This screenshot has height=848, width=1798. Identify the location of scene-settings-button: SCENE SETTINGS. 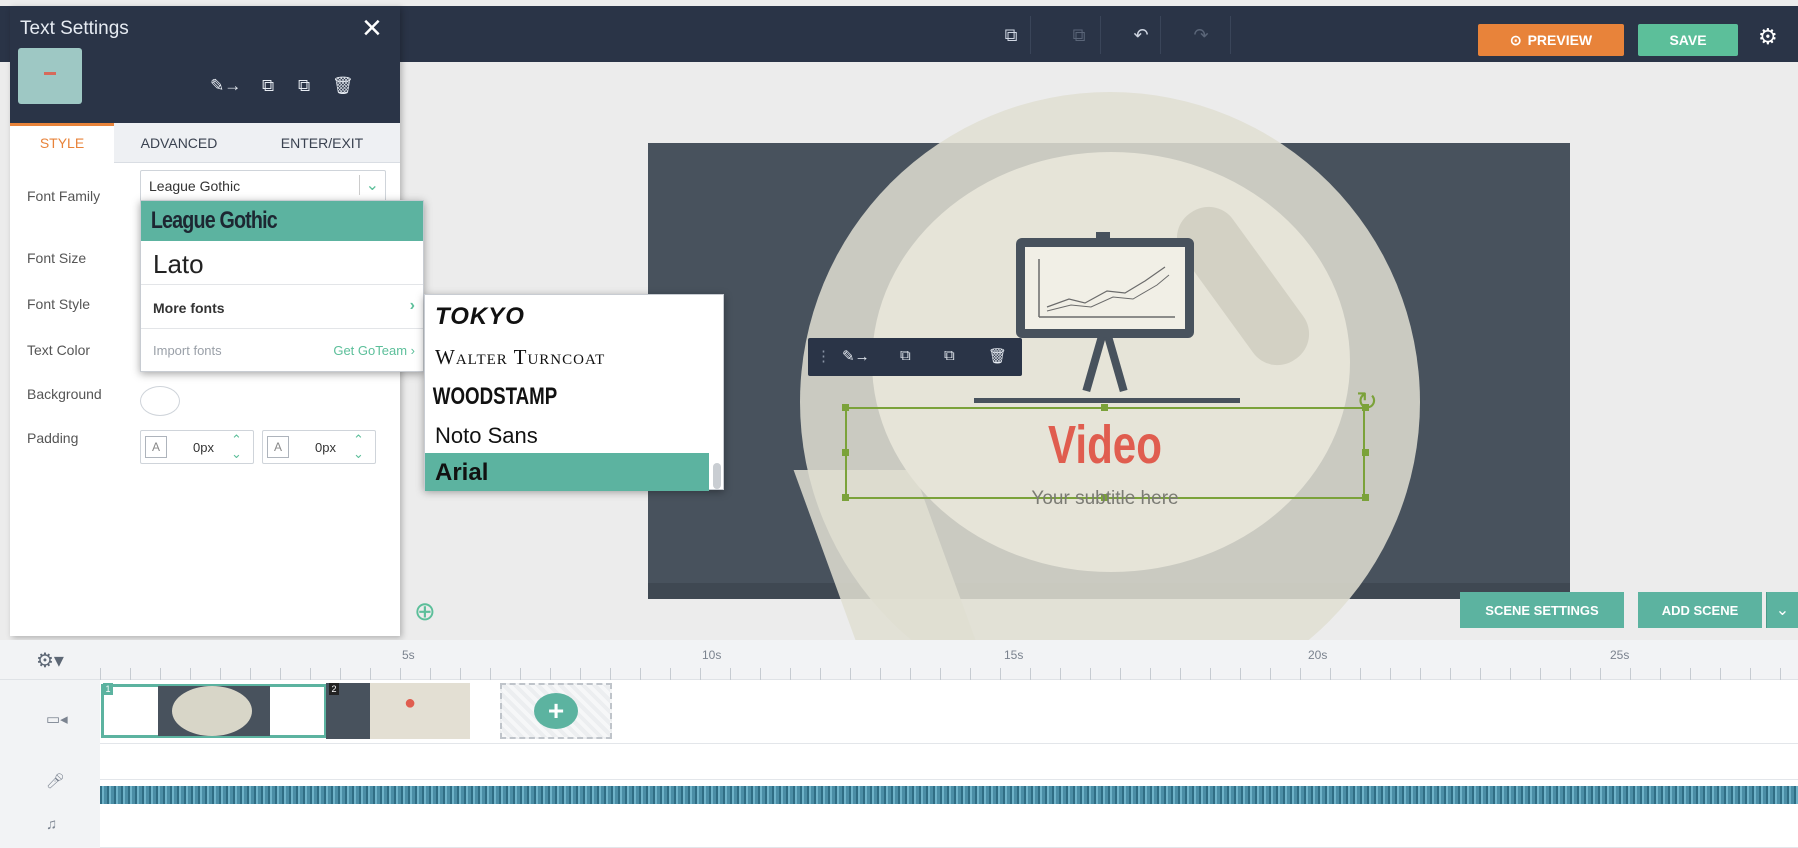
(1542, 610).